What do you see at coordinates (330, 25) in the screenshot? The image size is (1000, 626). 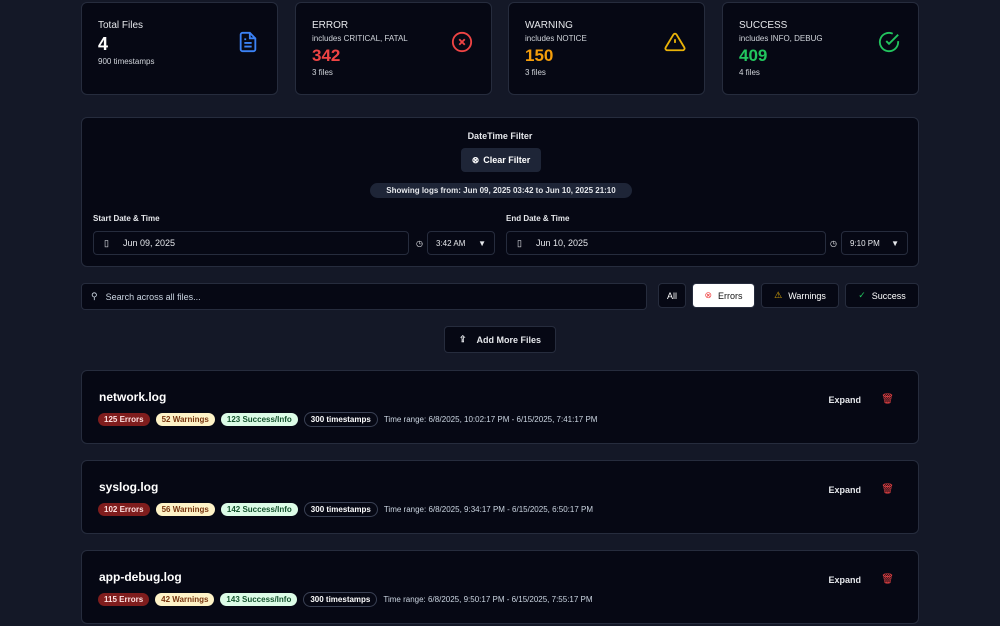 I see `stat-title: ERROR` at bounding box center [330, 25].